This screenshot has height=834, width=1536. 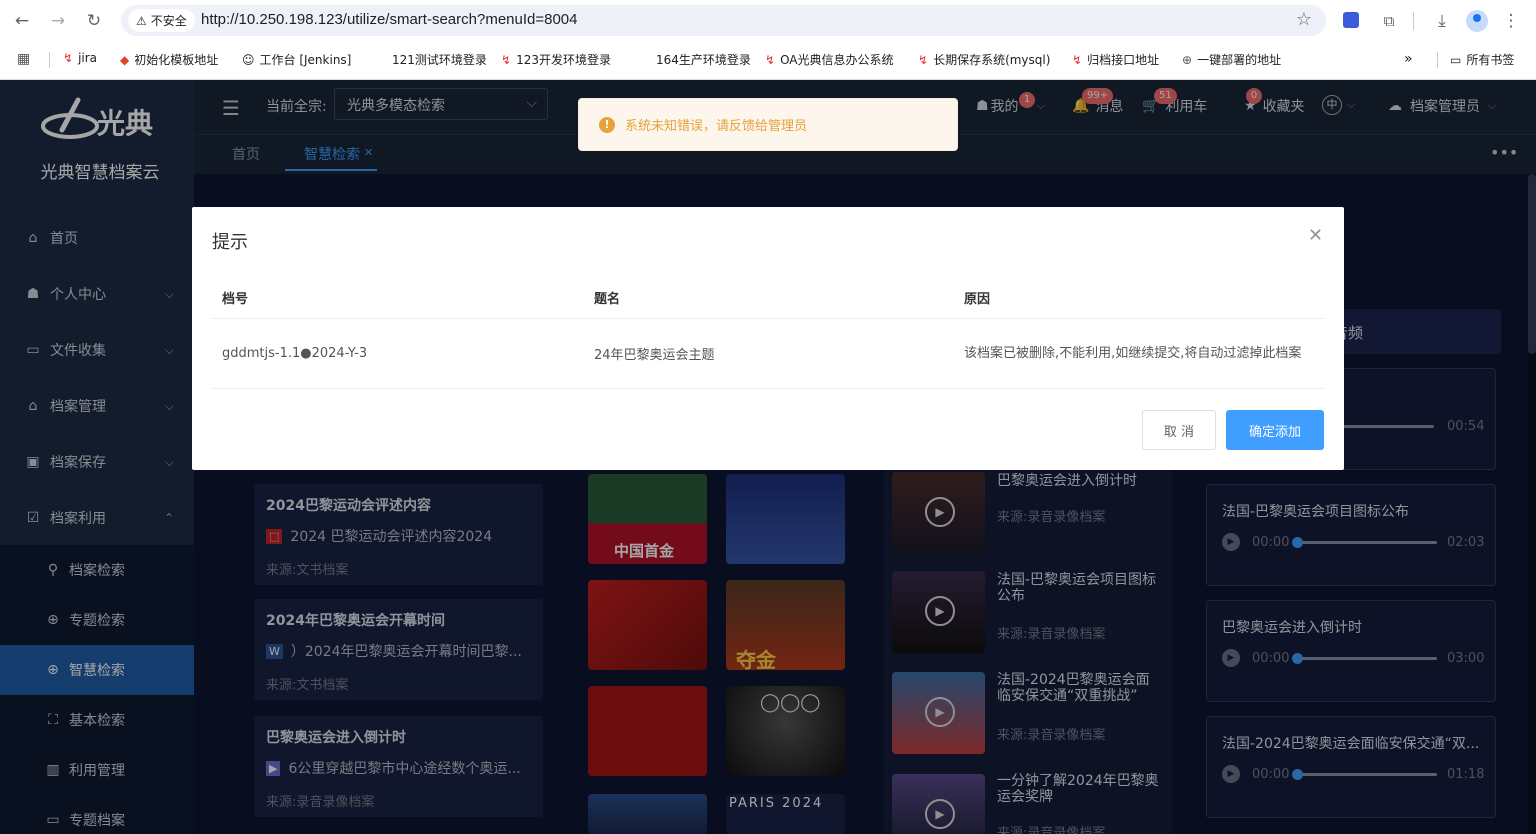 What do you see at coordinates (1275, 430) in the screenshot?
I see `confirm-add-button: 确定添加` at bounding box center [1275, 430].